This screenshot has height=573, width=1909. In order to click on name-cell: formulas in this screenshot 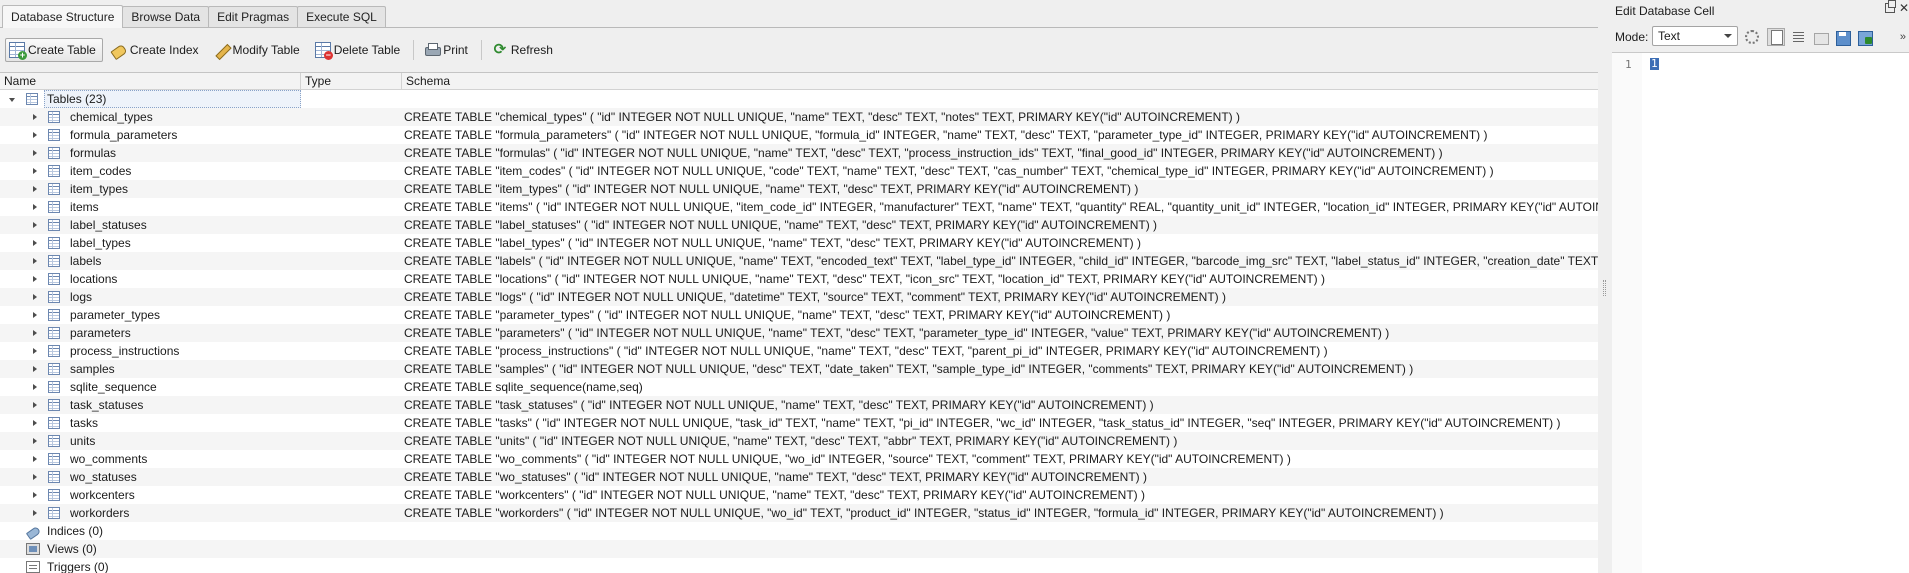, I will do `click(150, 153)`.